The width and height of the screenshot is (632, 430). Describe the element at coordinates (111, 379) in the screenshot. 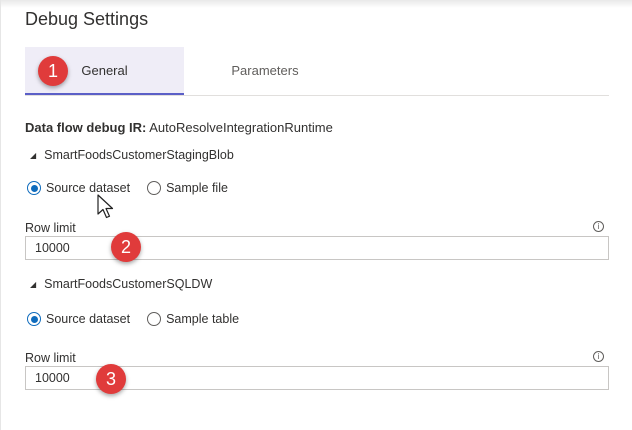

I see `callout-badge: 3` at that location.